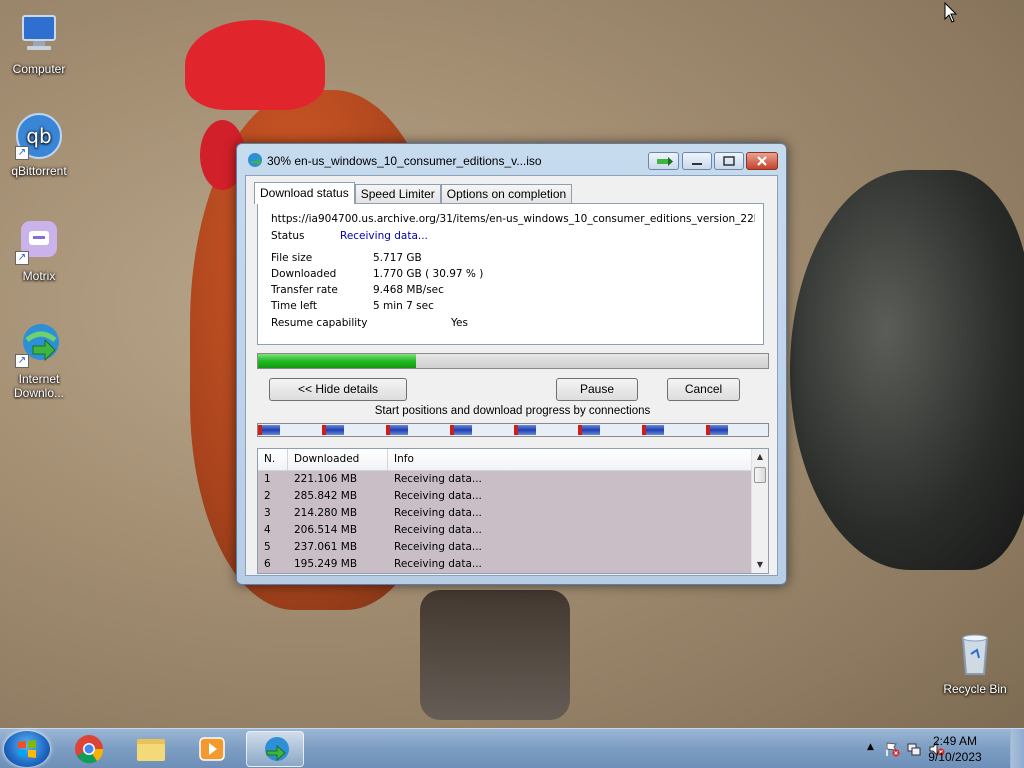  What do you see at coordinates (975, 654) in the screenshot?
I see `recycle-bin-icon` at bounding box center [975, 654].